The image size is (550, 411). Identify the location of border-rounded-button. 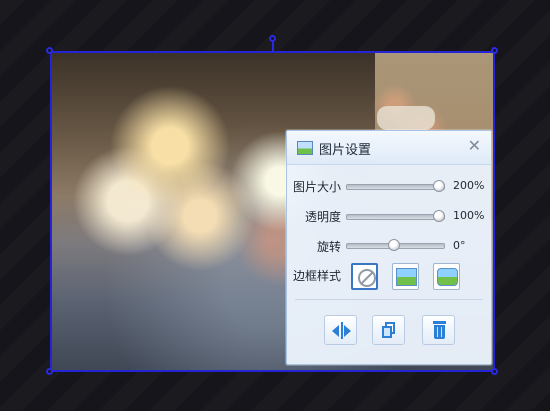
(446, 276).